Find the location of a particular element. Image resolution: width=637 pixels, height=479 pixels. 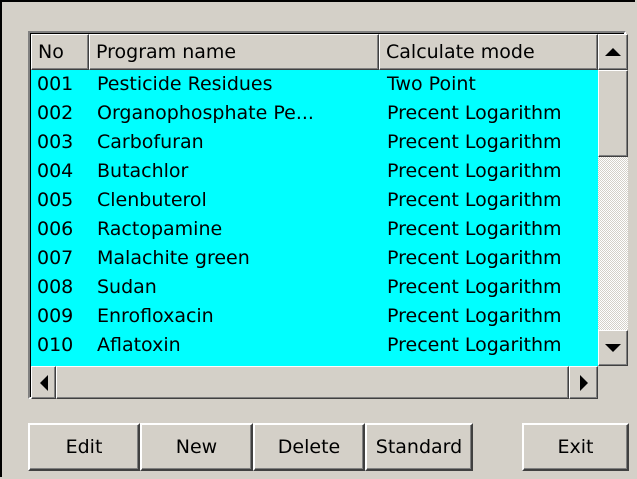

row-program-name: Butachlor is located at coordinates (143, 171).